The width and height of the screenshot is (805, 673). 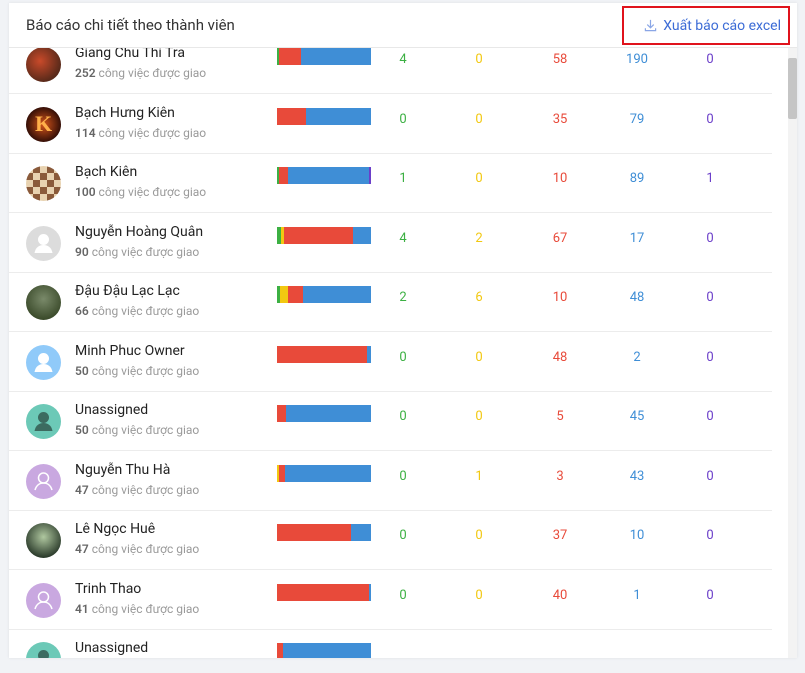 What do you see at coordinates (137, 251) in the screenshot?
I see `assigned-task-count: 90 công việc được giao` at bounding box center [137, 251].